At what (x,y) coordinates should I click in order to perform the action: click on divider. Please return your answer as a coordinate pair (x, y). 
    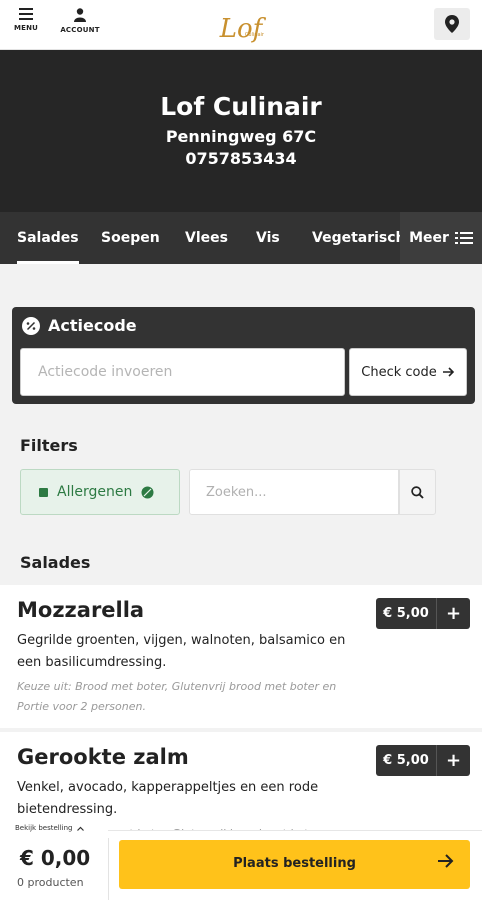
    Looking at the image, I should click on (108, 869).